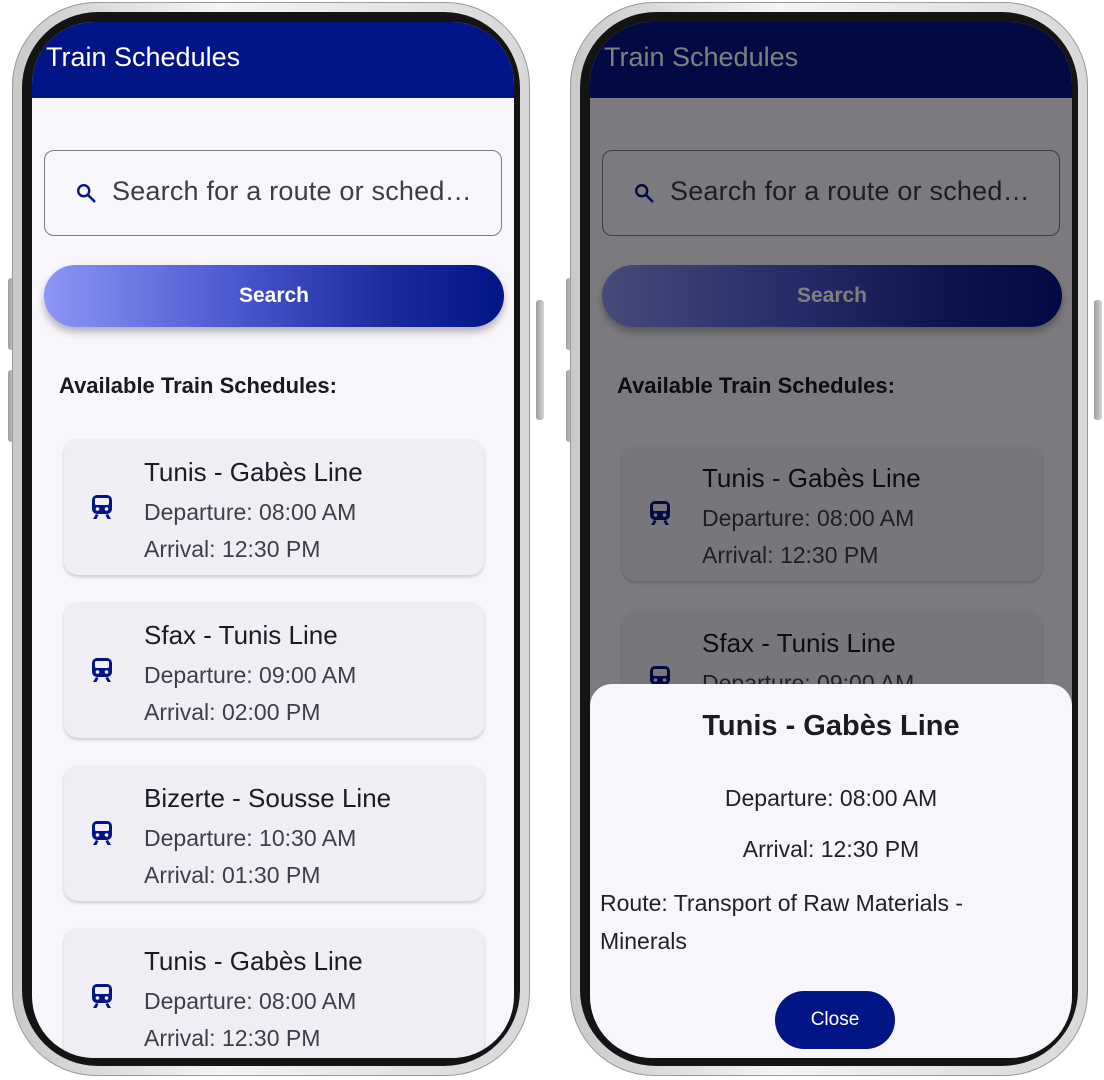 The height and width of the screenshot is (1080, 1104). I want to click on card-route: Sfax - Tunis Line, so click(241, 635).